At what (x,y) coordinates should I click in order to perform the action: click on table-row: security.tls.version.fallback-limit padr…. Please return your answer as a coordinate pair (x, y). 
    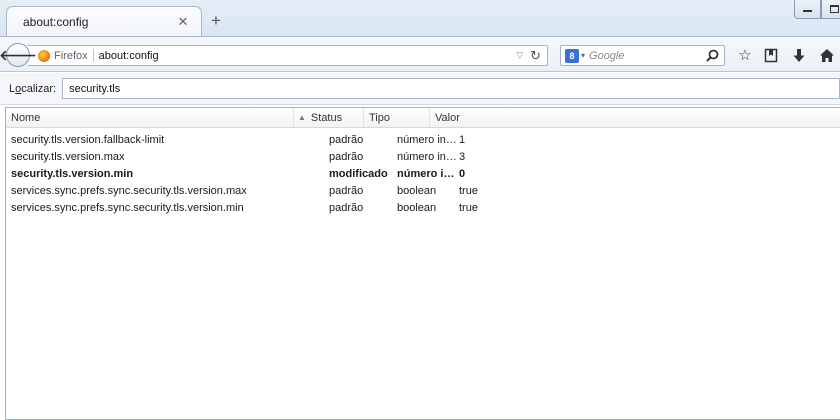
    Looking at the image, I should click on (423, 139).